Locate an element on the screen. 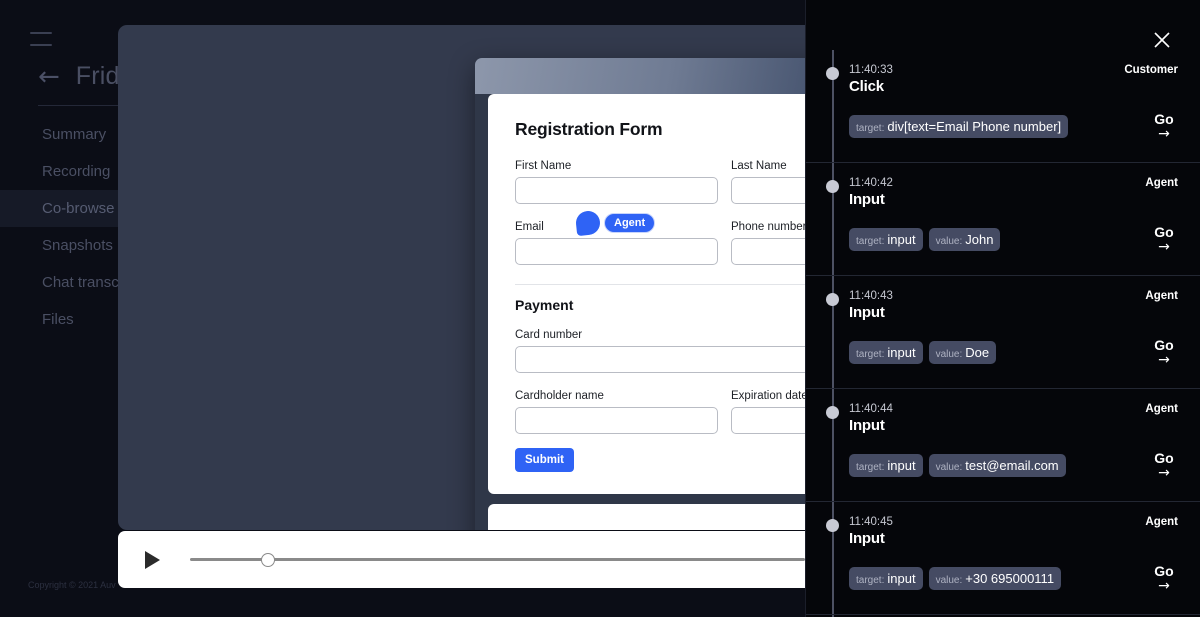 The height and width of the screenshot is (617, 1200). event-header: 11:40:43 Agent is located at coordinates (1013, 296).